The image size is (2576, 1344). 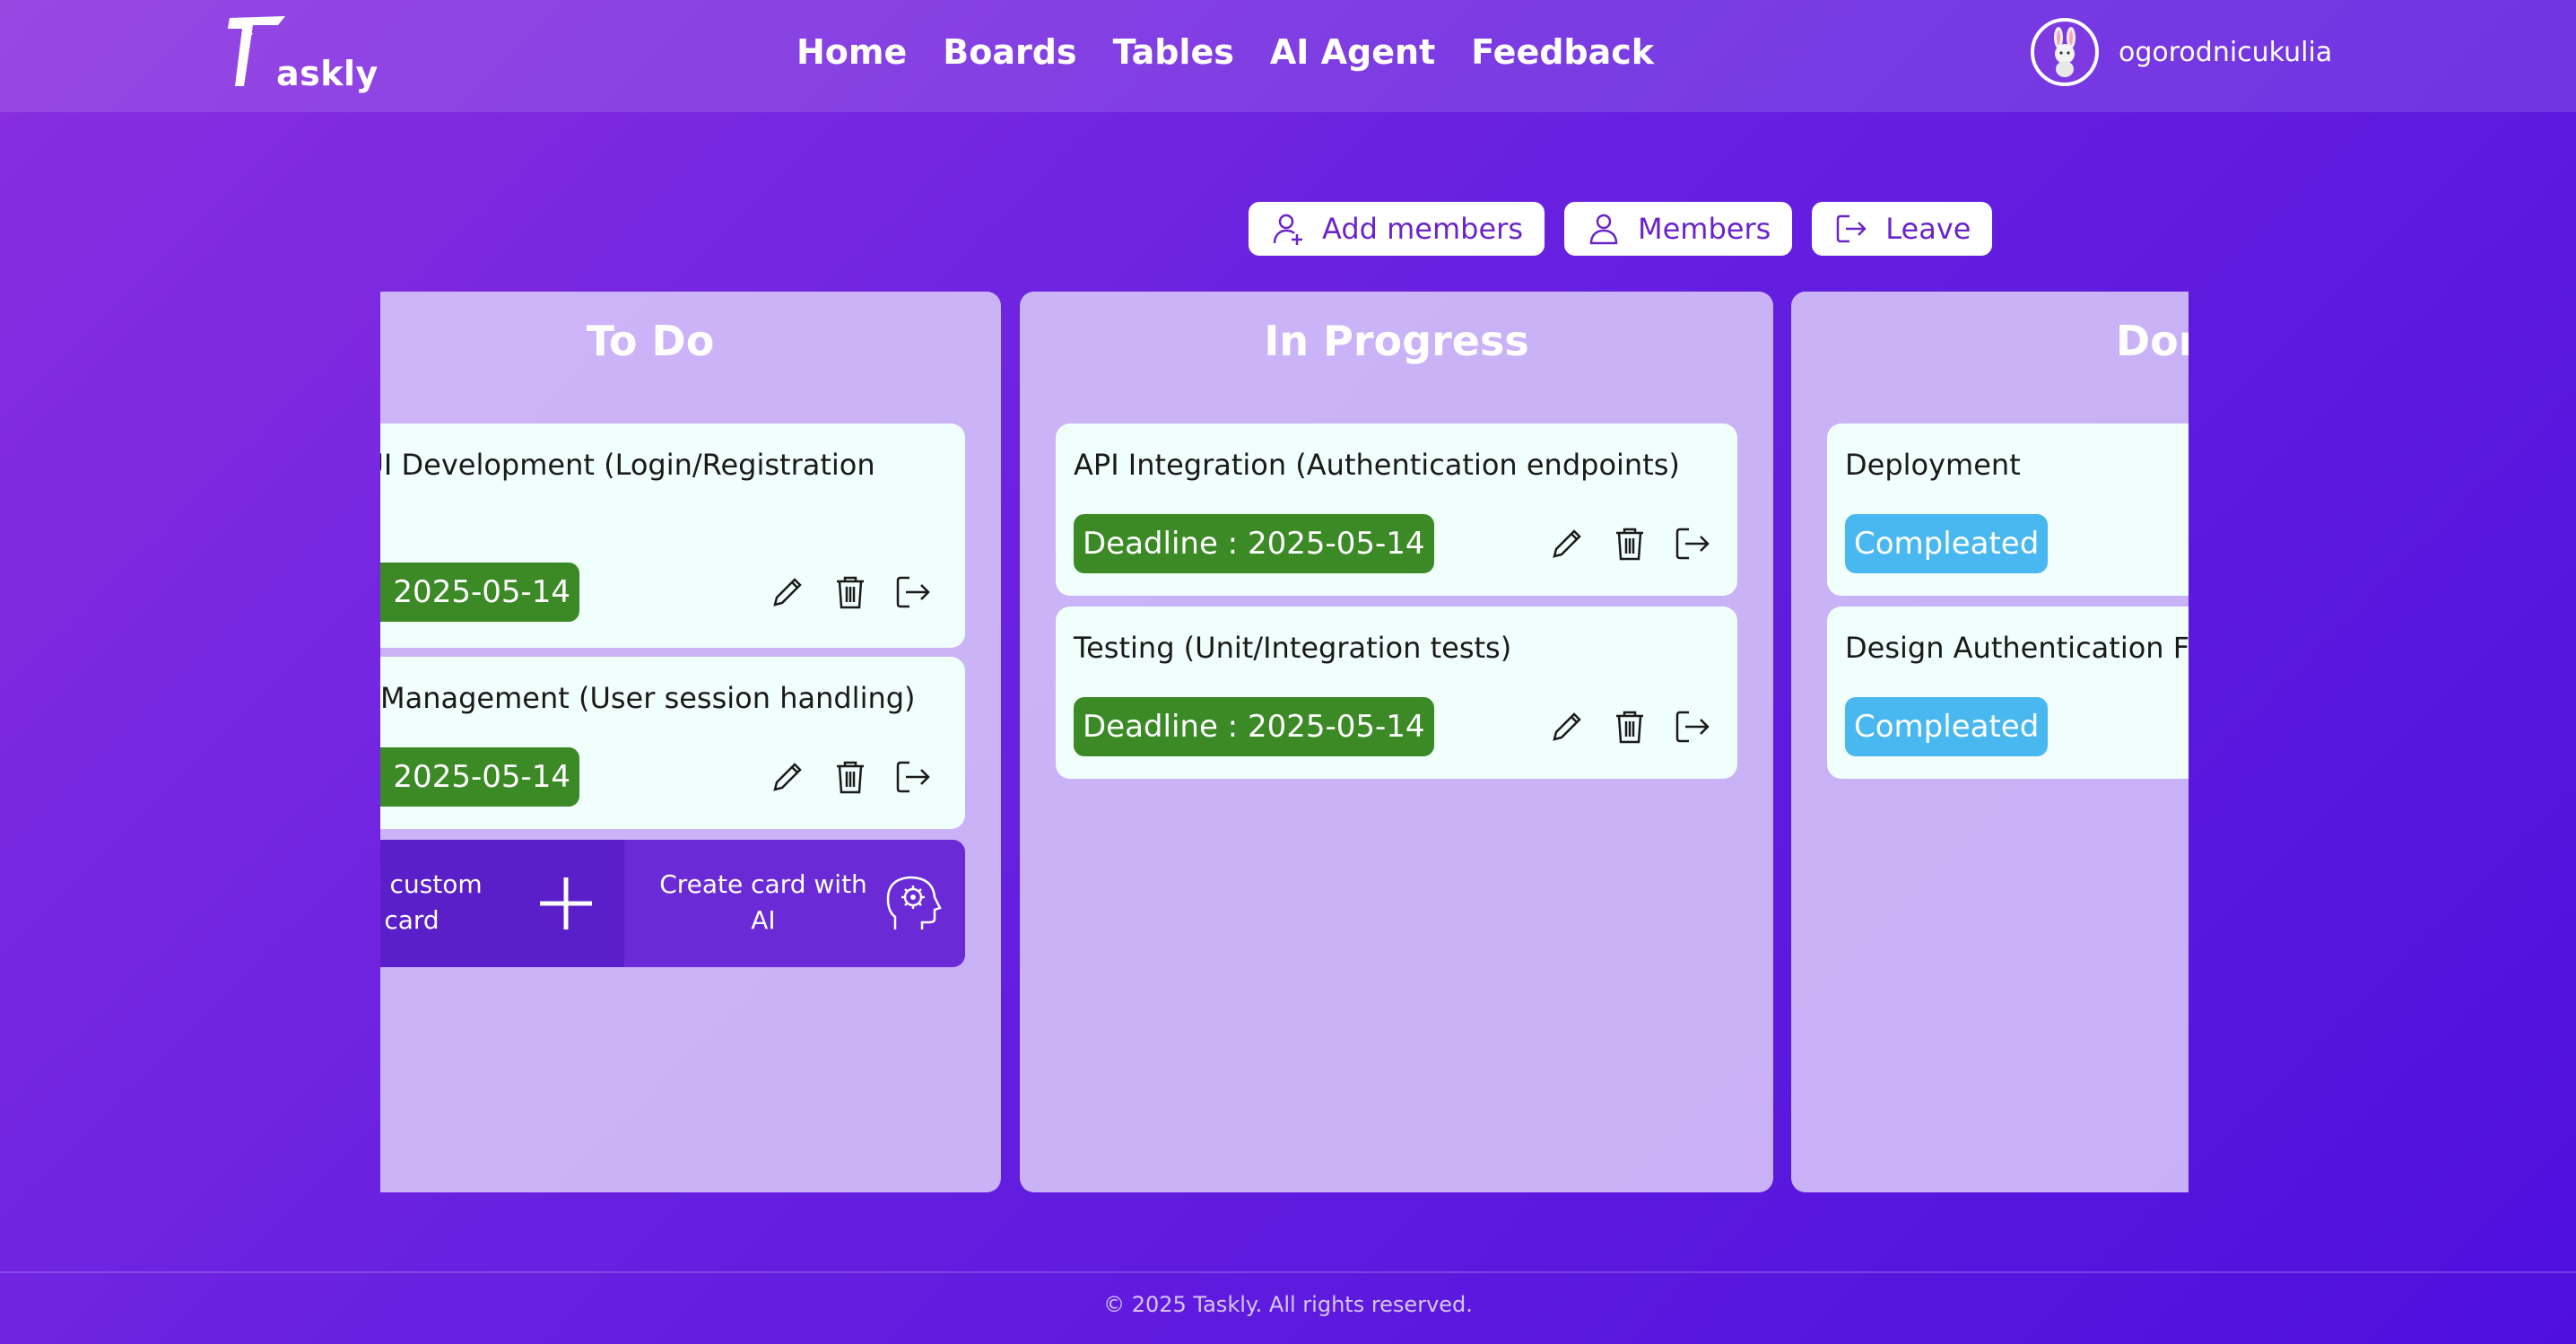 What do you see at coordinates (1288, 1272) in the screenshot?
I see `footer-divider` at bounding box center [1288, 1272].